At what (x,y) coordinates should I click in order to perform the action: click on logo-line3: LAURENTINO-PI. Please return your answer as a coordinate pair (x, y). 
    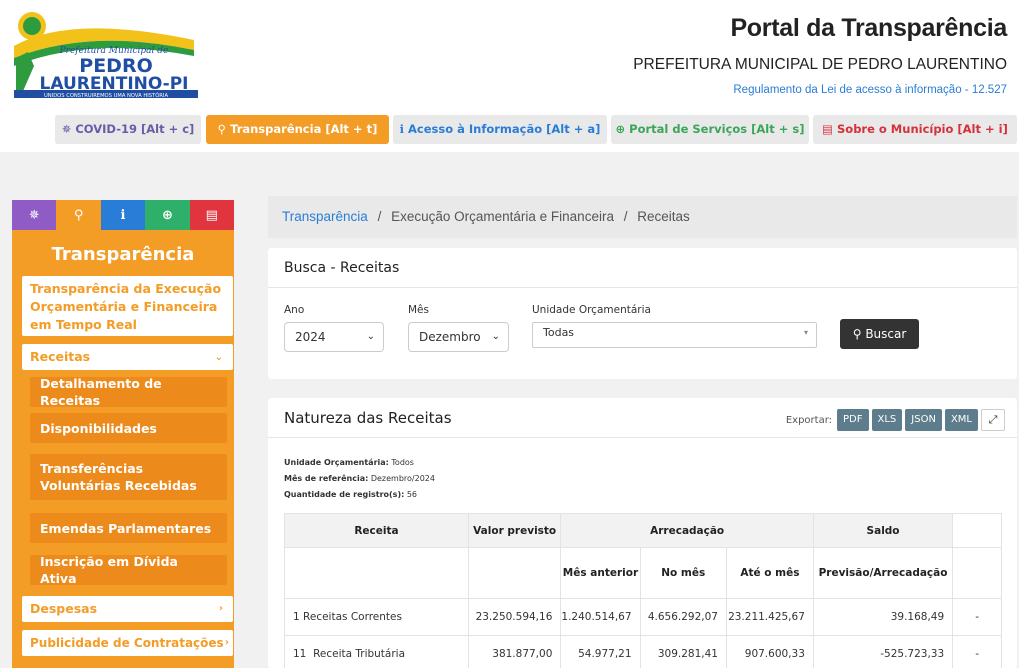
    Looking at the image, I should click on (114, 84).